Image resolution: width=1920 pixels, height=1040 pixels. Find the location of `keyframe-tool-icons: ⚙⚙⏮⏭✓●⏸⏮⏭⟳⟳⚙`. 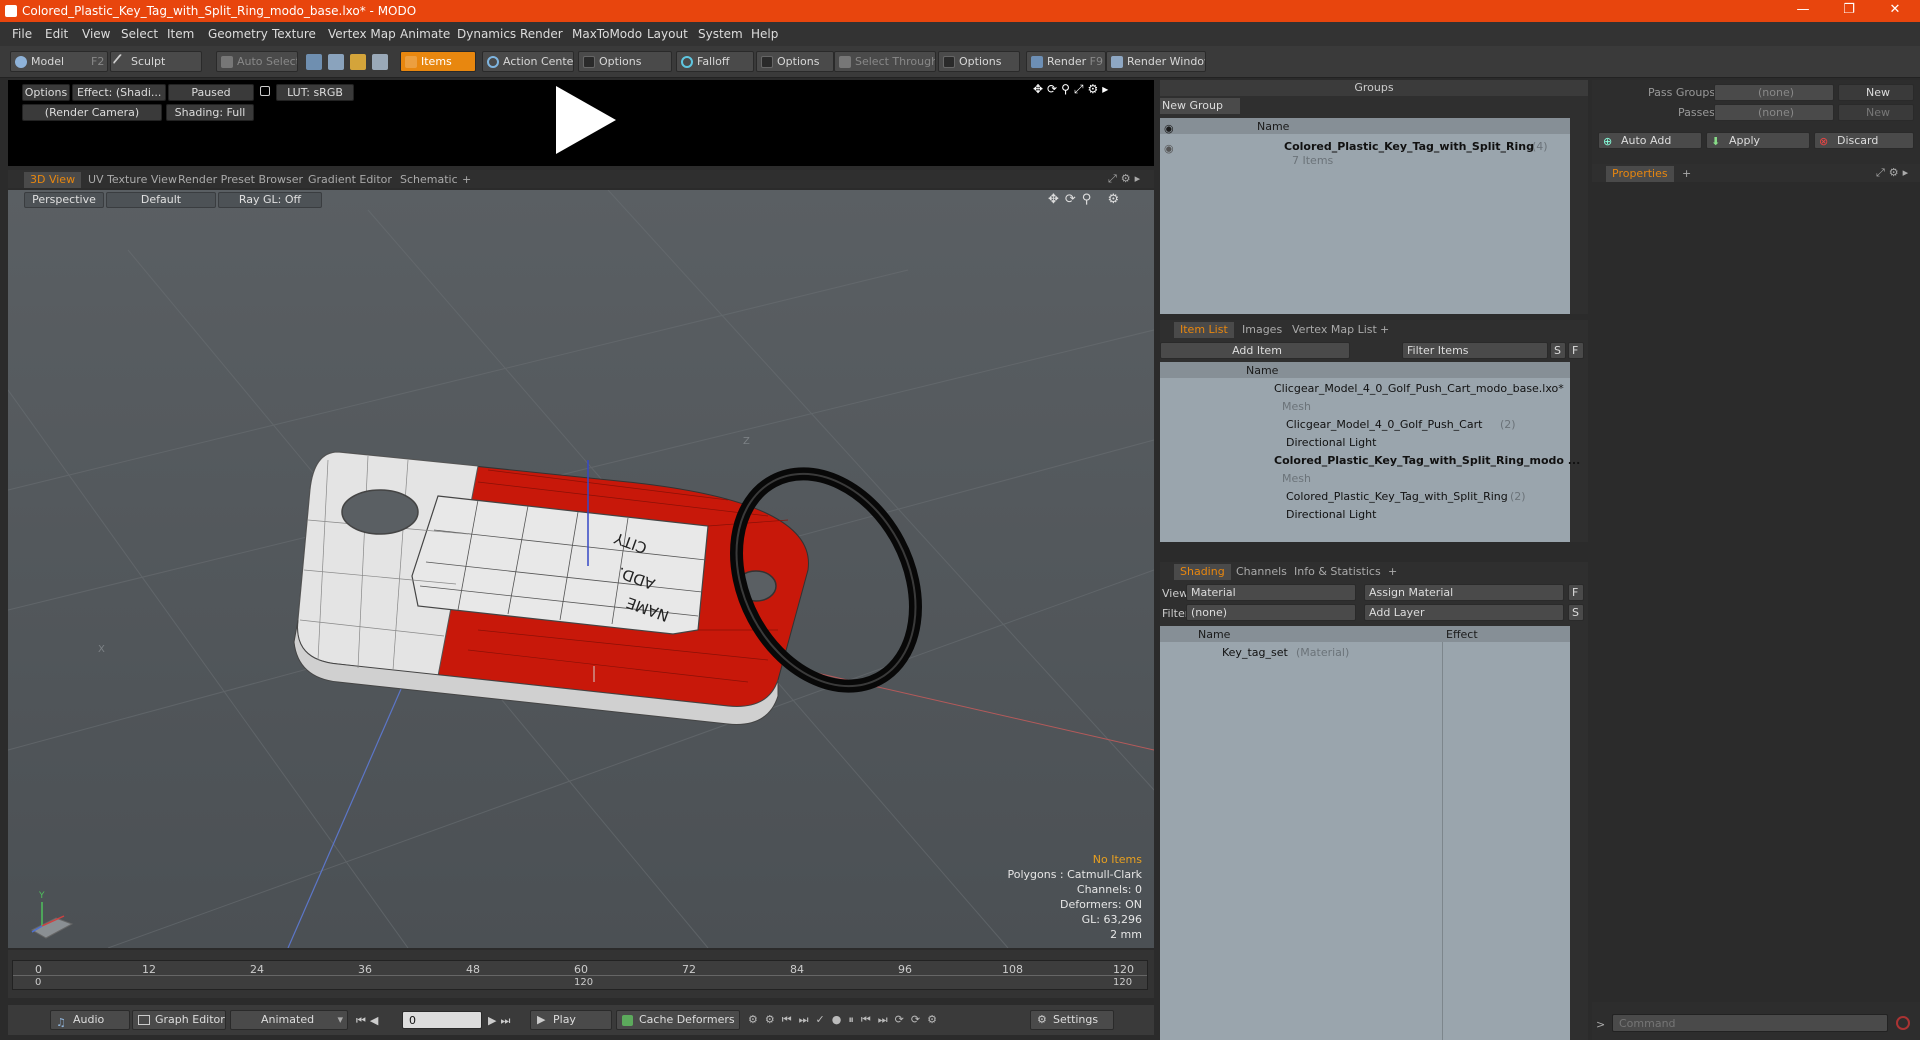

keyframe-tool-icons: ⚙⚙⏮⏭✓●⏸⏮⏭⟳⟳⚙ is located at coordinates (846, 1020).